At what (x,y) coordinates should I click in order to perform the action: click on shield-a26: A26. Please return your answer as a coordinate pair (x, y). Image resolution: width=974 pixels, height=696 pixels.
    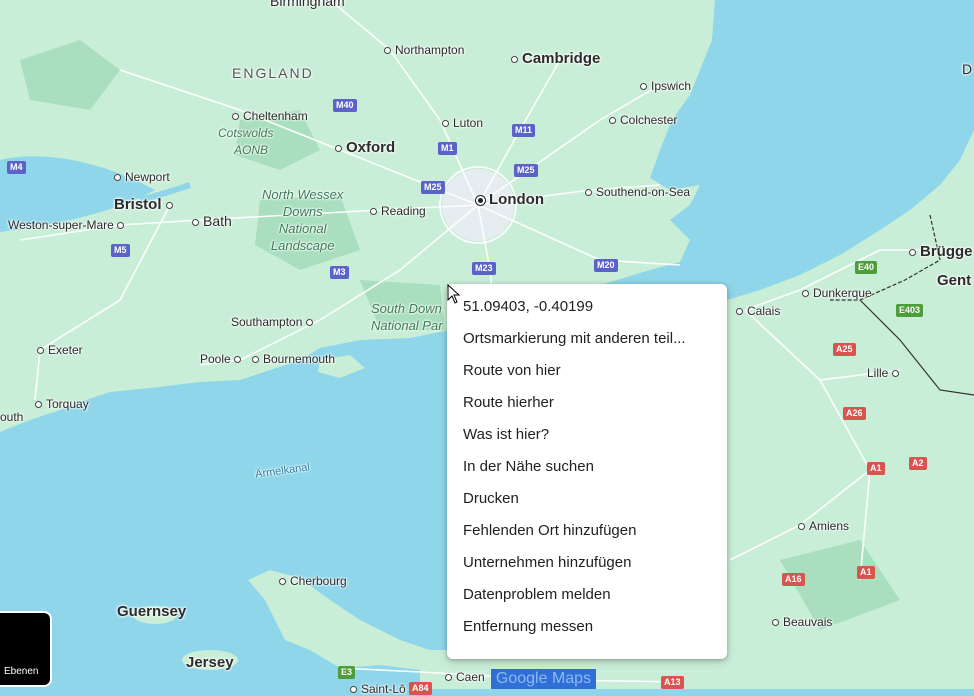
    Looking at the image, I should click on (854, 413).